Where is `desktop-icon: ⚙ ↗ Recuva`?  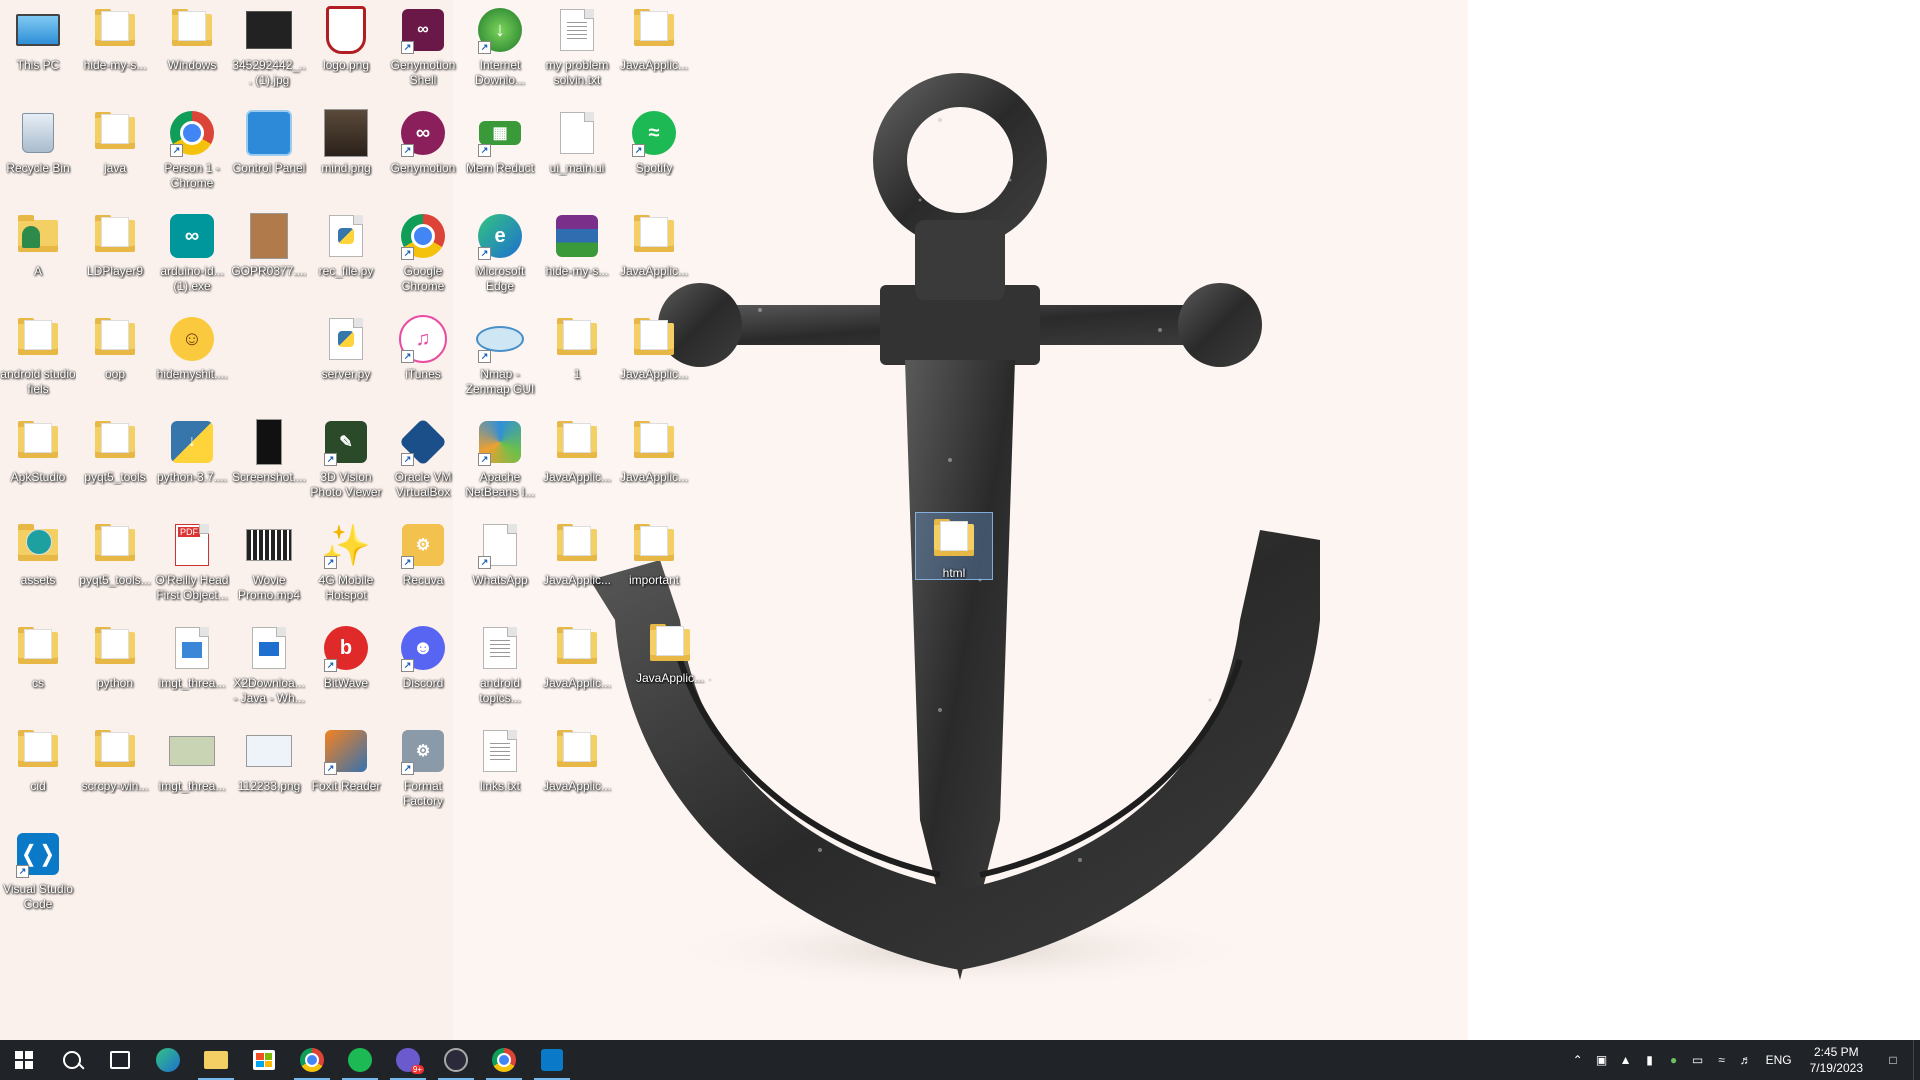 desktop-icon: ⚙ ↗ Recuva is located at coordinates (423, 565).